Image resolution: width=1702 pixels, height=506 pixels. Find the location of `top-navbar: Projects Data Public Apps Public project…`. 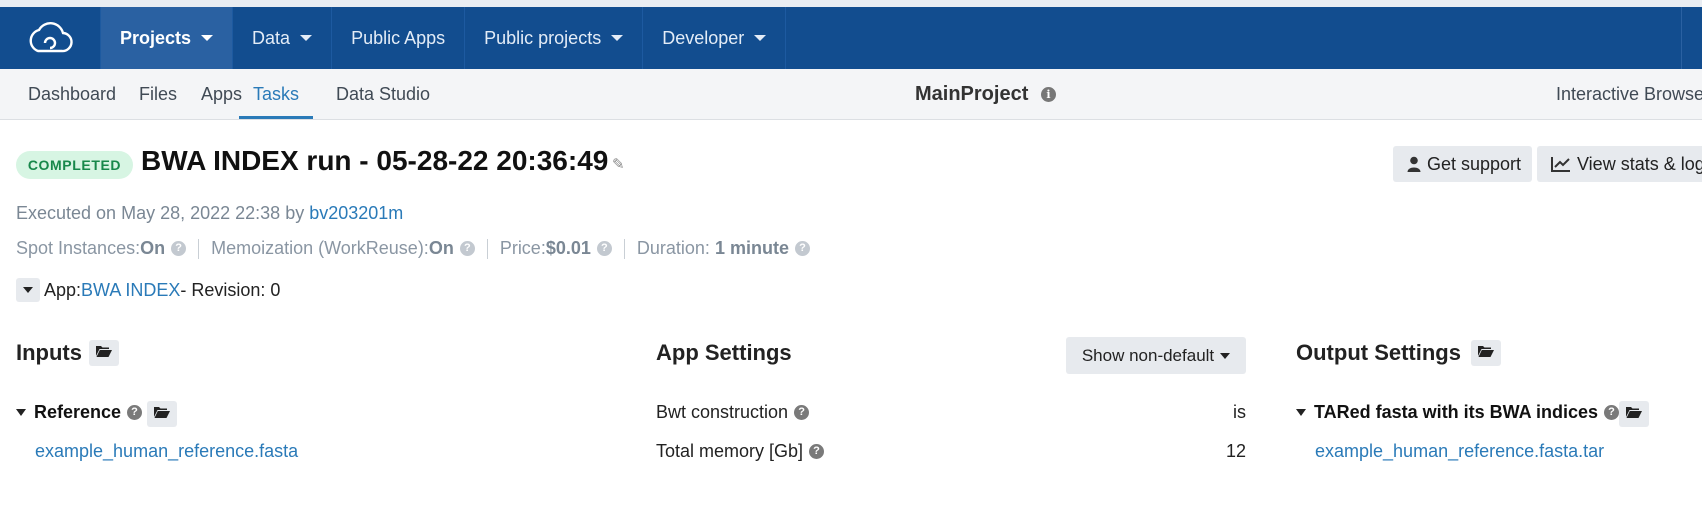

top-navbar: Projects Data Public Apps Public project… is located at coordinates (851, 38).